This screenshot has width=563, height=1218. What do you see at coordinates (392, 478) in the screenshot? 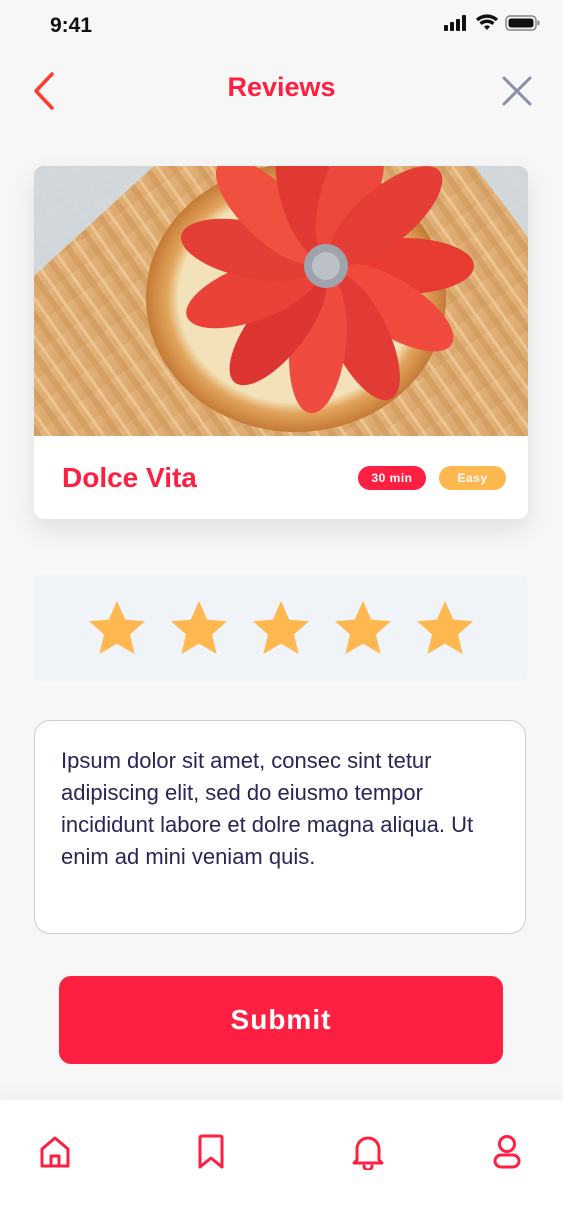
I see `time-badge: 30 min` at bounding box center [392, 478].